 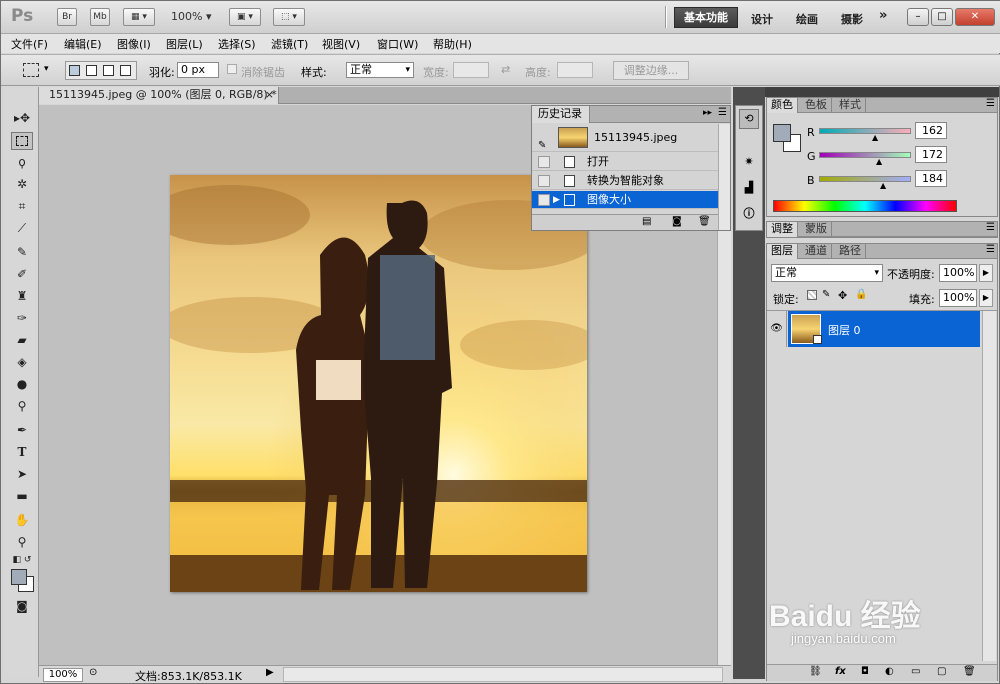 What do you see at coordinates (969, 671) in the screenshot?
I see `delete-layer-icon: 🗑` at bounding box center [969, 671].